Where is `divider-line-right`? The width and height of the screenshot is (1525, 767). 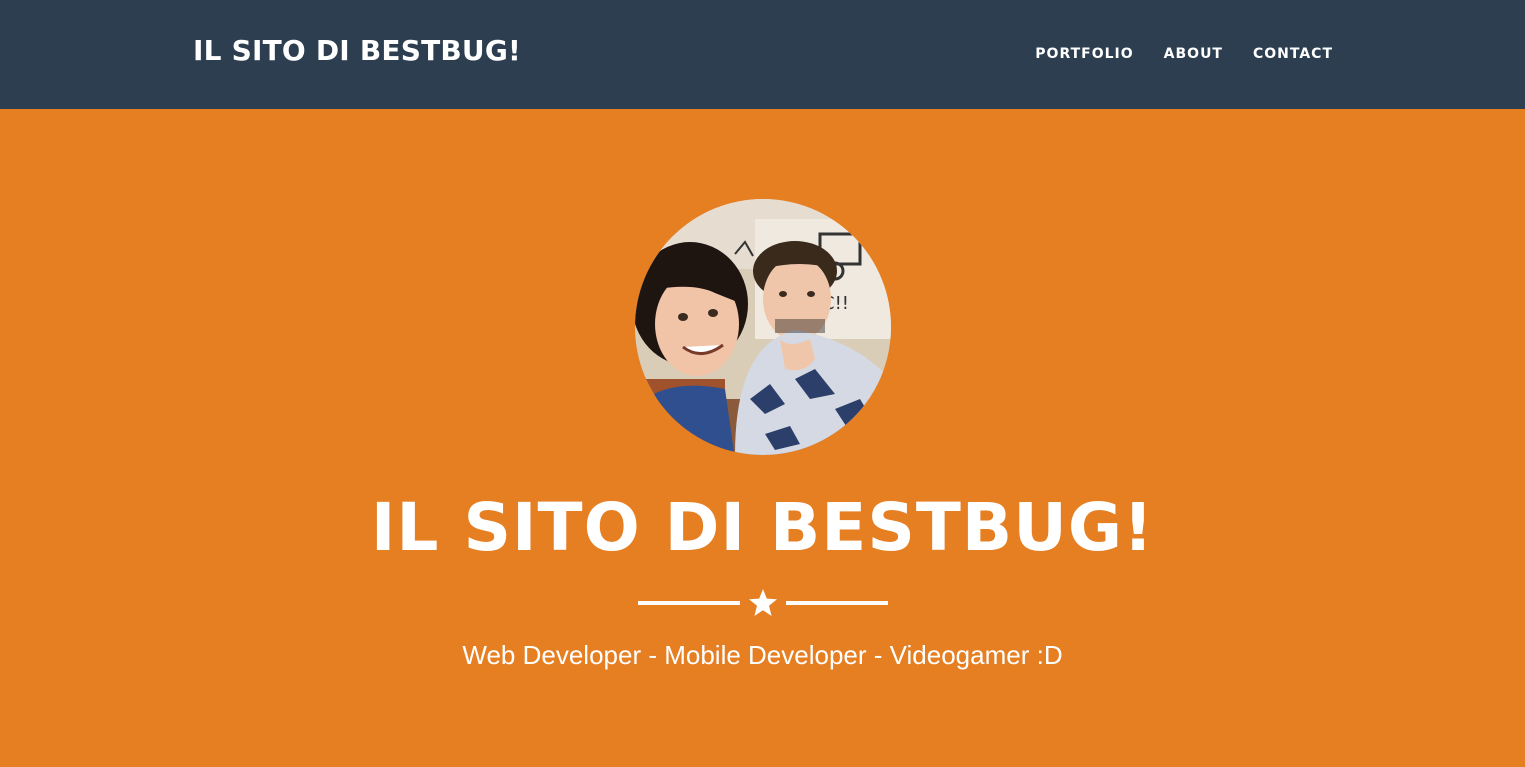 divider-line-right is located at coordinates (837, 603).